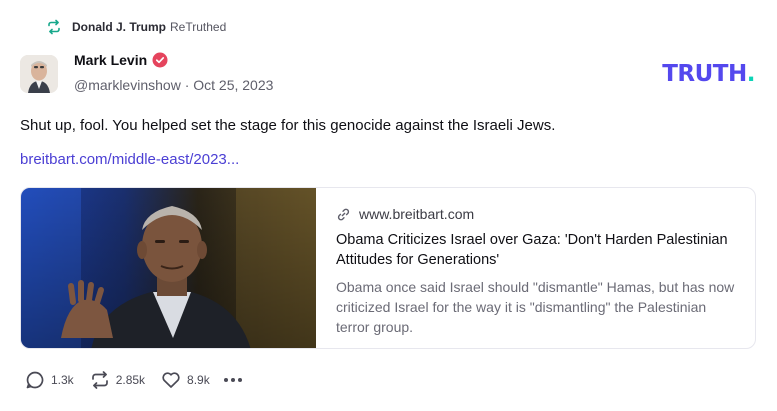 The width and height of the screenshot is (777, 411). Describe the element at coordinates (171, 380) in the screenshot. I see `heart-icon` at that location.